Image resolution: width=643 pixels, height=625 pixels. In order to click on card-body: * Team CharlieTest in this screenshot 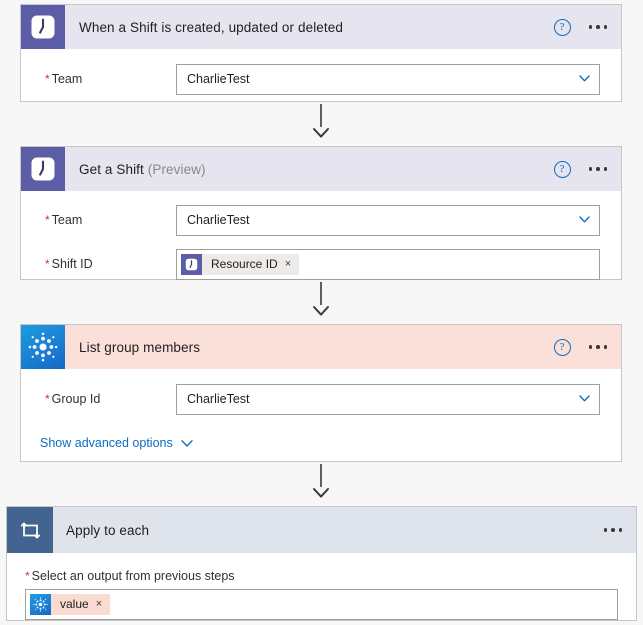, I will do `click(321, 79)`.